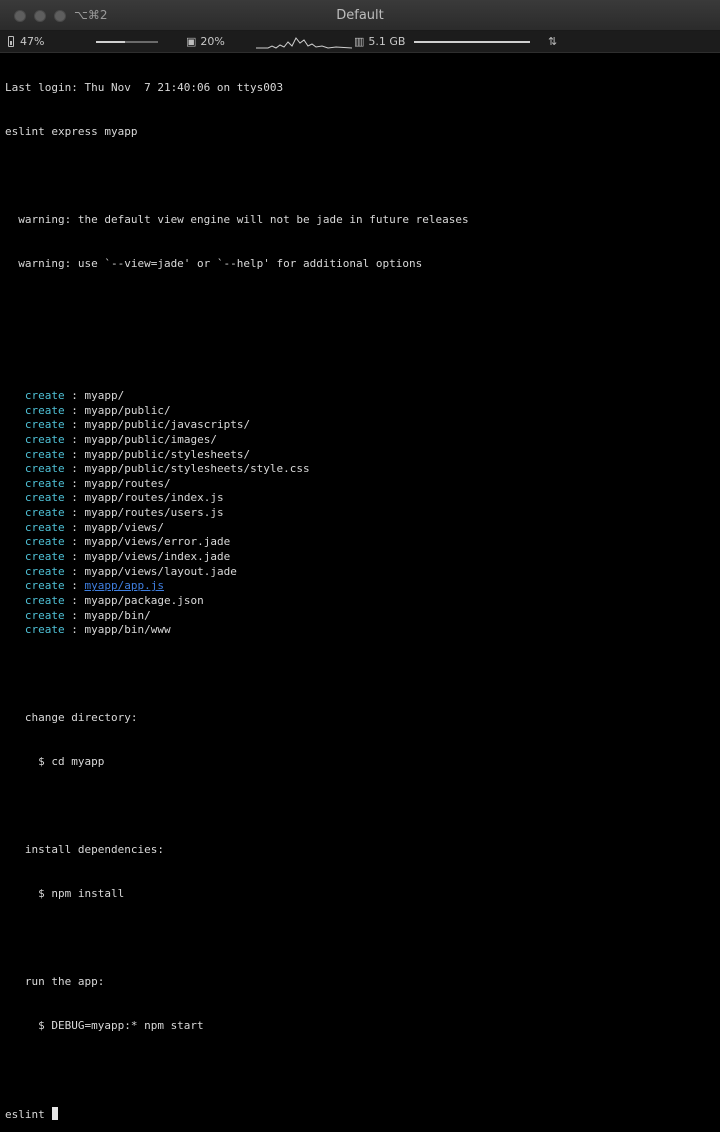 The width and height of the screenshot is (720, 1132). I want to click on created-path: myapp/bin/www, so click(127, 630).